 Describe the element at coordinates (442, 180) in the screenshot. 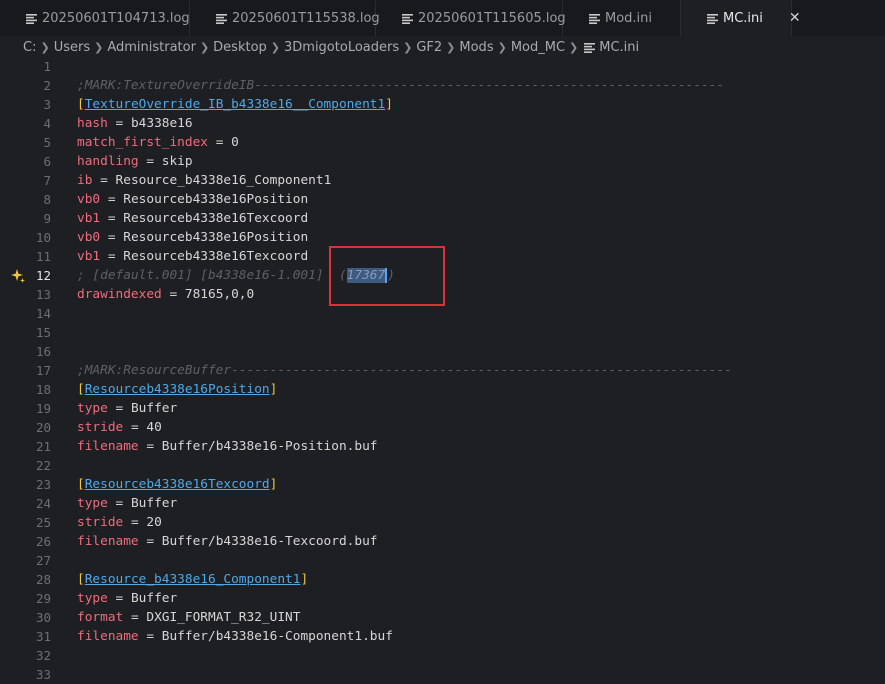

I see `code-line: 7 ib = Resource_b4338e16_Component1` at that location.